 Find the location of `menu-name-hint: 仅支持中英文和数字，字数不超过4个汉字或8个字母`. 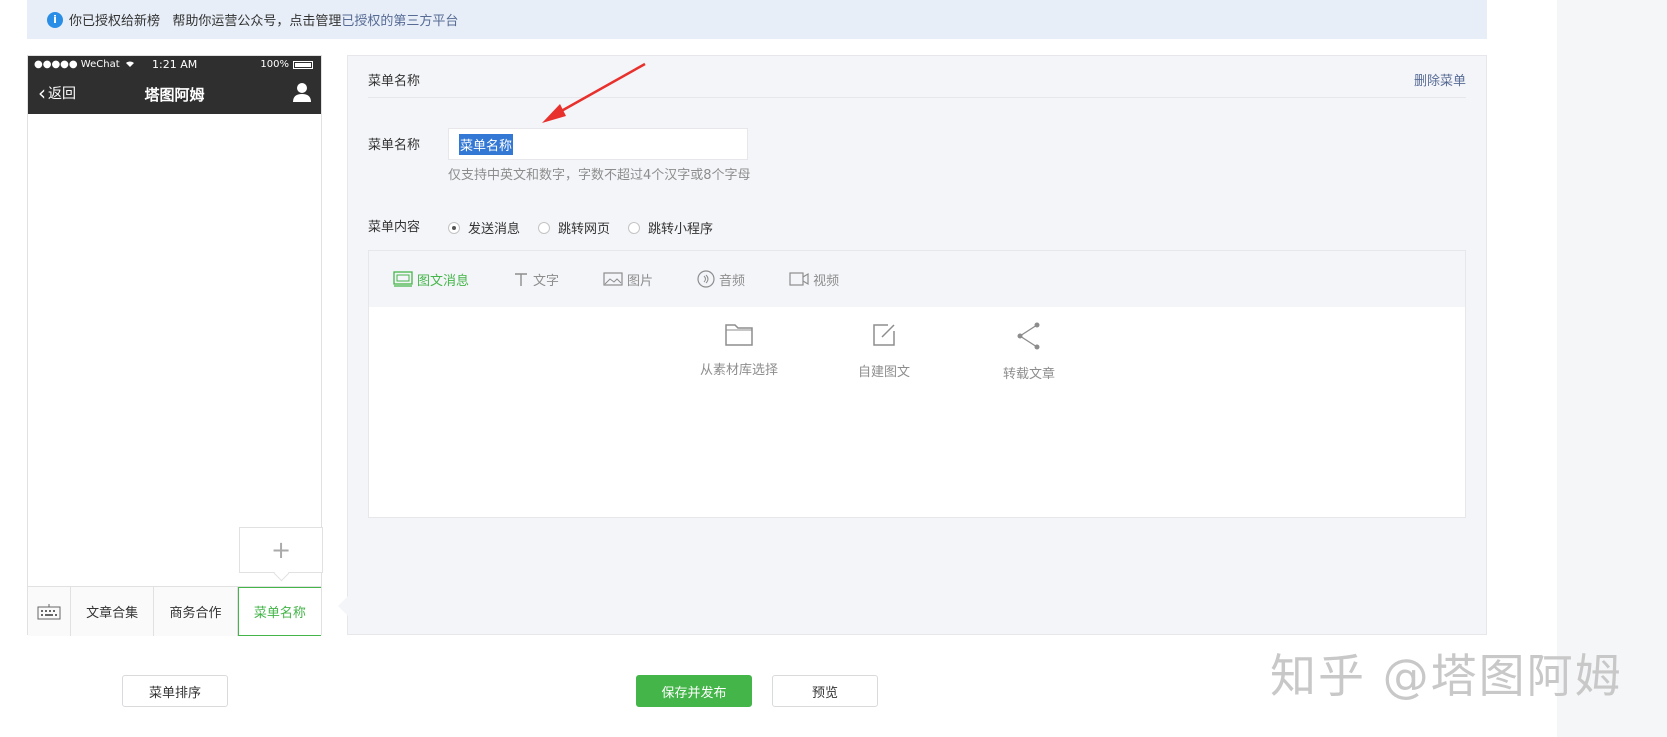

menu-name-hint: 仅支持中英文和数字，字数不超过4个汉字或8个字母 is located at coordinates (599, 175).